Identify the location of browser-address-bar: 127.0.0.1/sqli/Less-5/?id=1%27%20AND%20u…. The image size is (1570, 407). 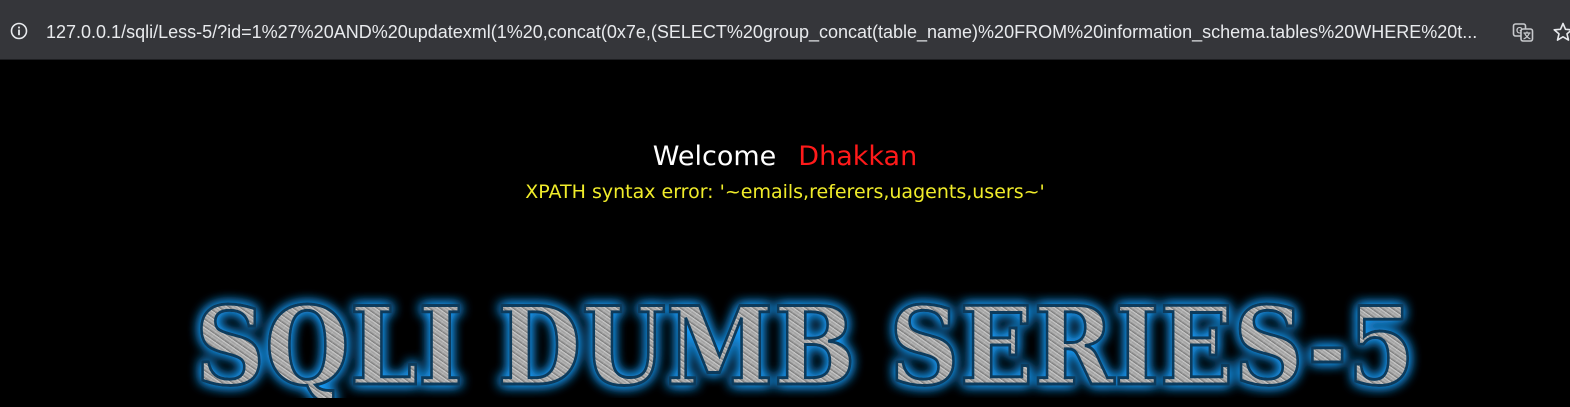
(785, 30).